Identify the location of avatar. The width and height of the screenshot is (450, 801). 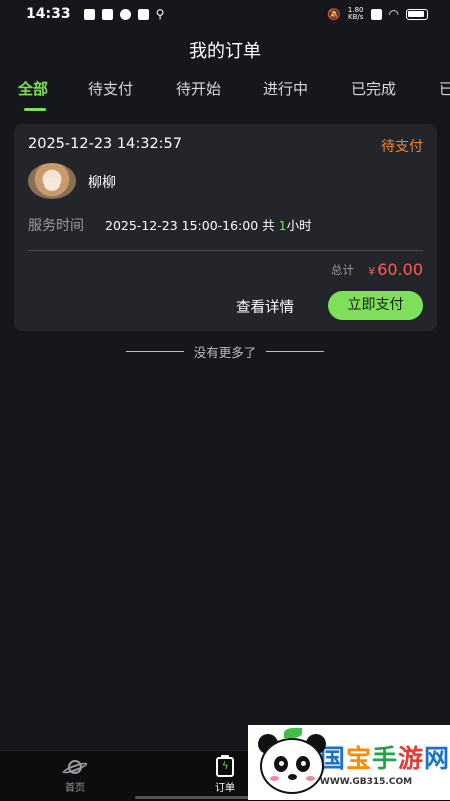
(52, 181).